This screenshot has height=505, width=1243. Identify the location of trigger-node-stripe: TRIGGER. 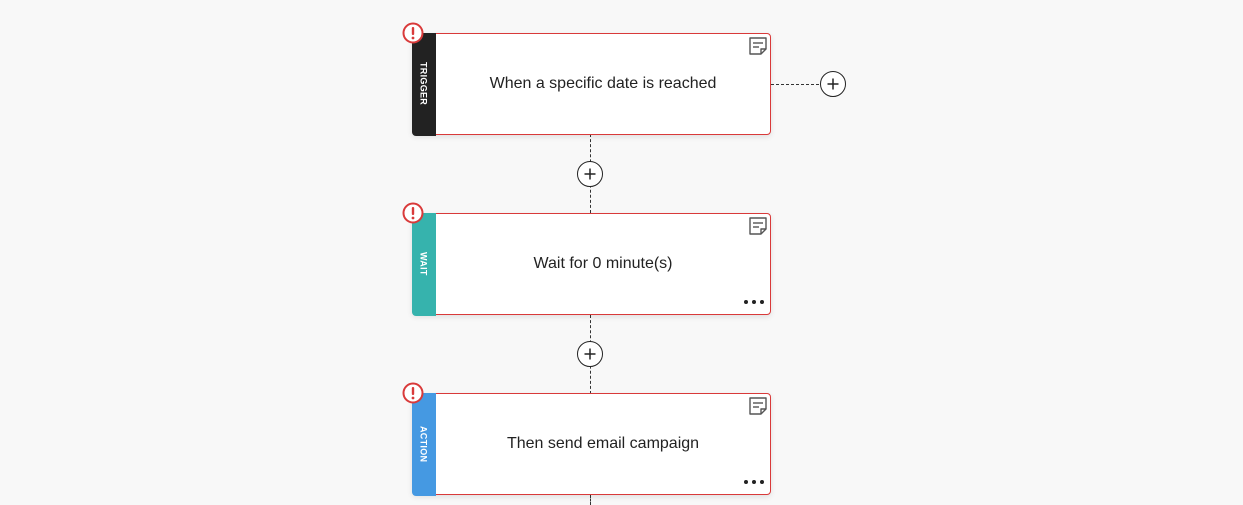
(423, 84).